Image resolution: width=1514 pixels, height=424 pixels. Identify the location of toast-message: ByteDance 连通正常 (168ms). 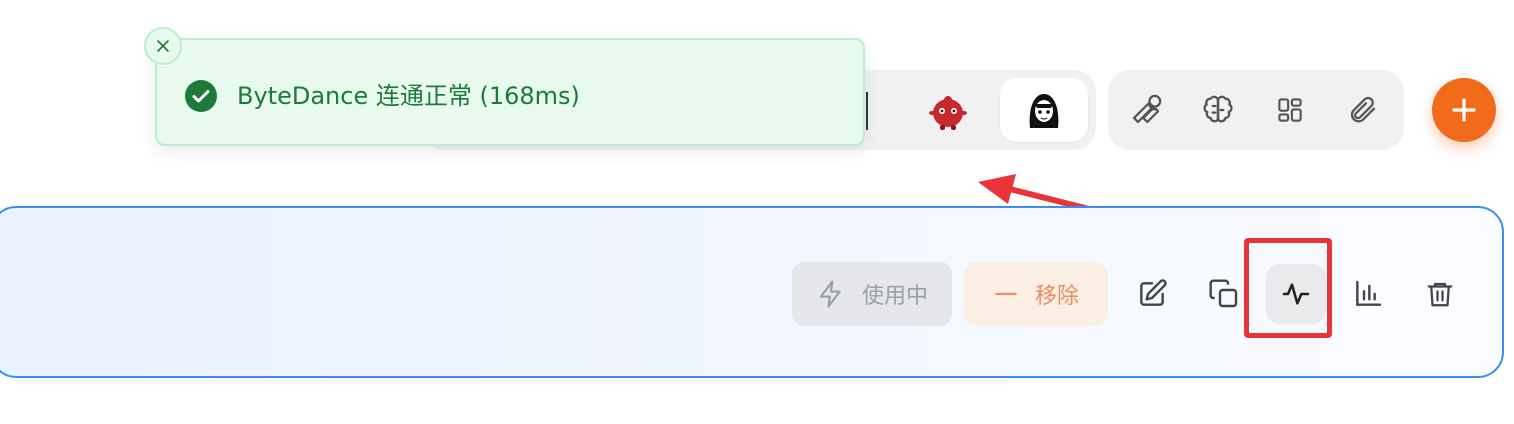
(408, 96).